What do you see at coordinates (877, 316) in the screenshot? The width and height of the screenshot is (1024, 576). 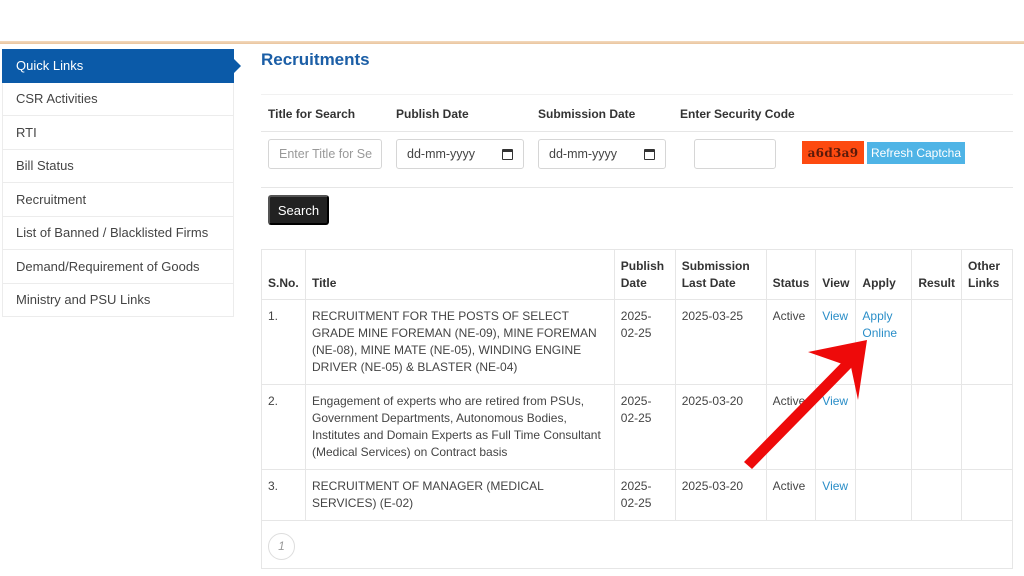 I see `link-text: Apply` at bounding box center [877, 316].